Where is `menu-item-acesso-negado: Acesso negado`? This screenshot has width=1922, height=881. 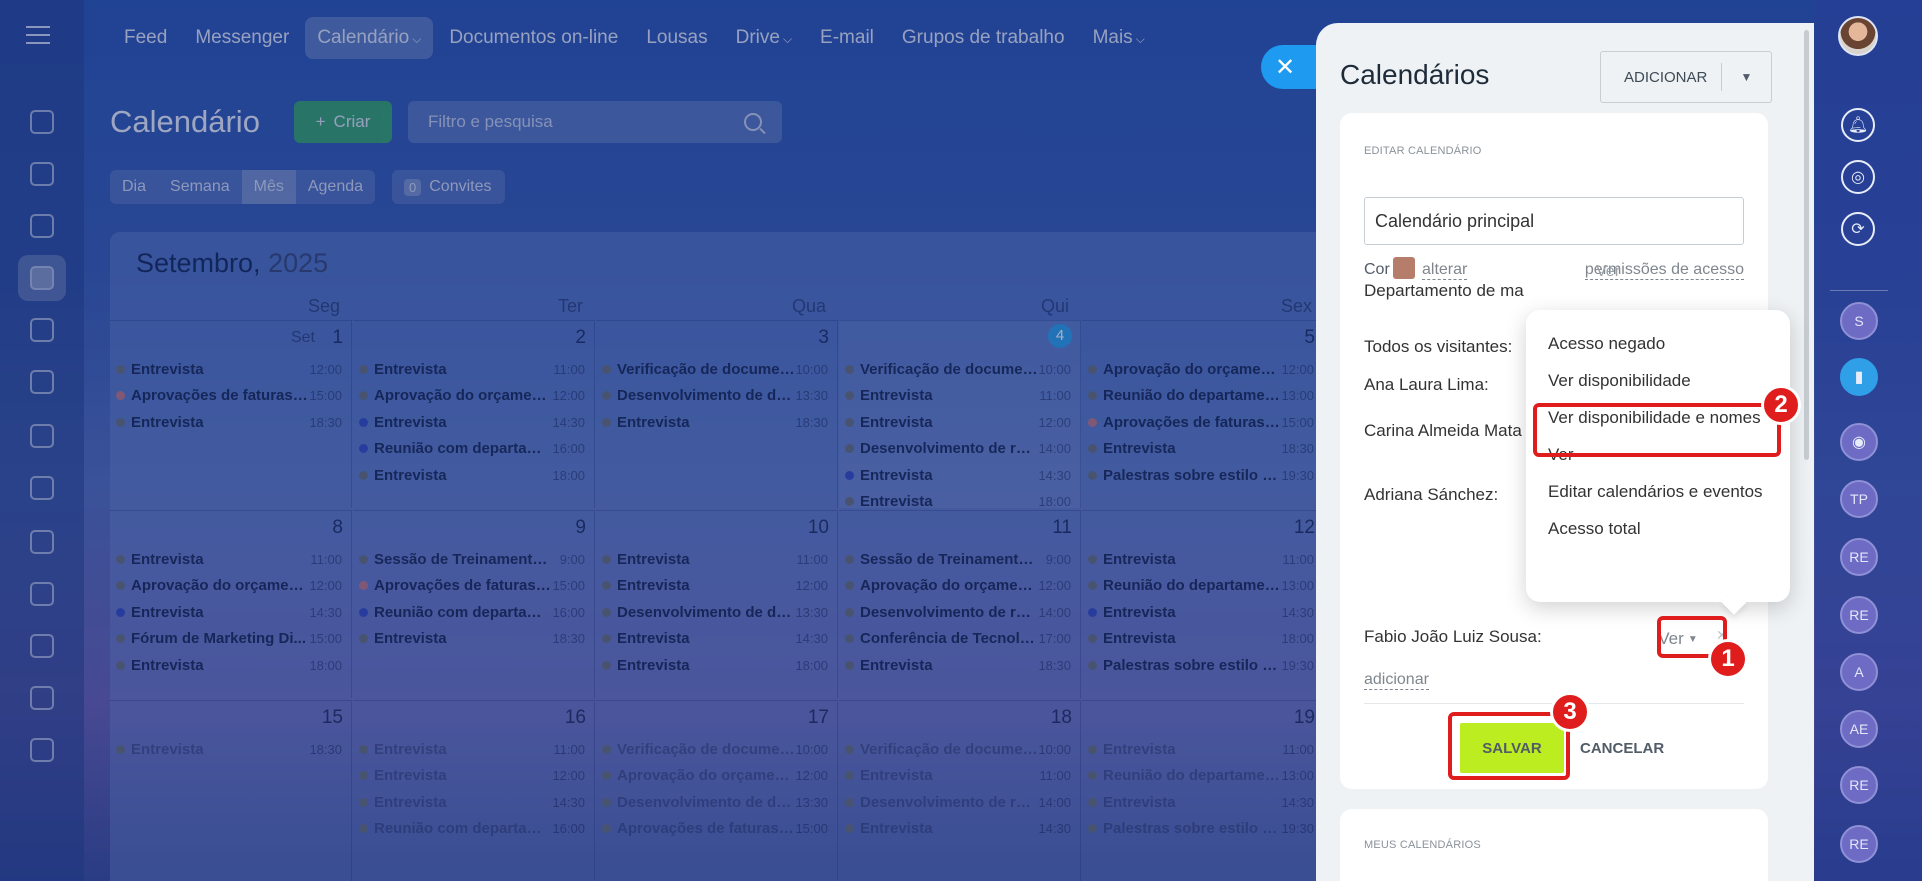
menu-item-acesso-negado: Acesso negado is located at coordinates (1658, 344).